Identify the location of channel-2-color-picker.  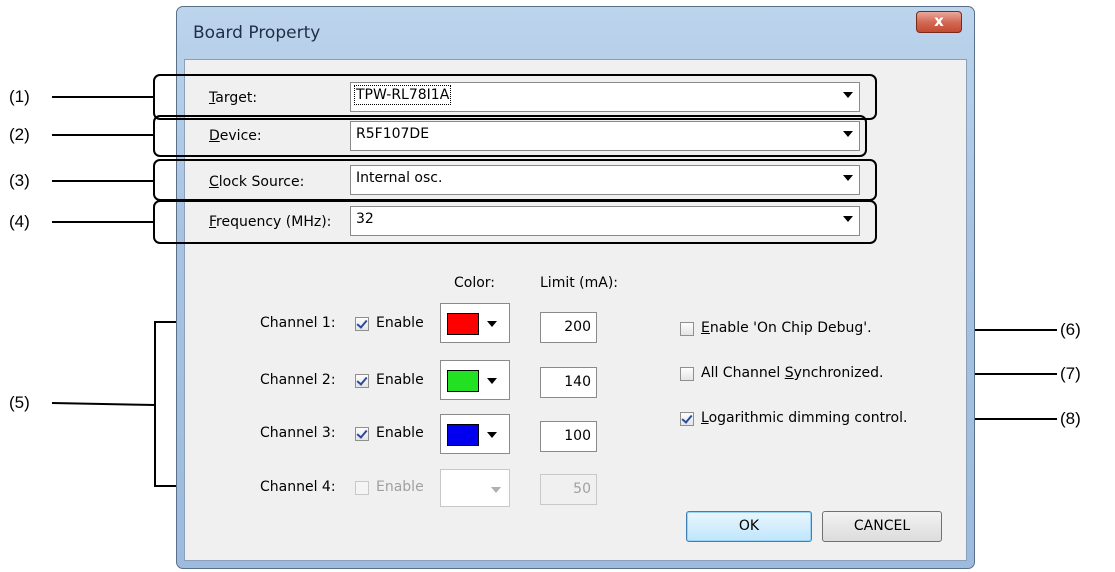
(475, 380).